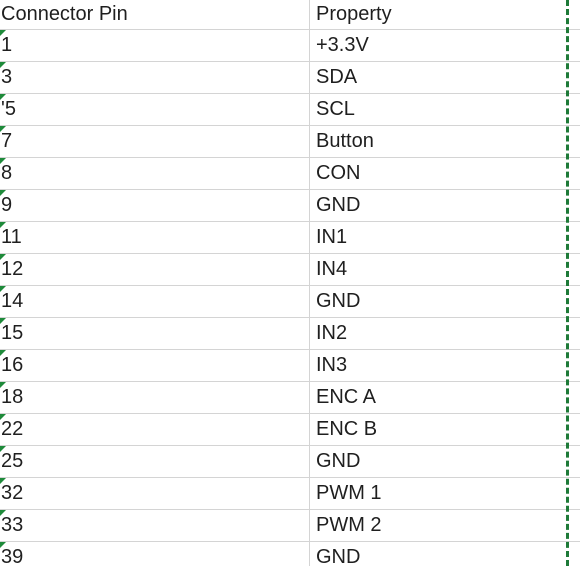  What do you see at coordinates (11, 237) in the screenshot?
I see `cell-text: 11` at bounding box center [11, 237].